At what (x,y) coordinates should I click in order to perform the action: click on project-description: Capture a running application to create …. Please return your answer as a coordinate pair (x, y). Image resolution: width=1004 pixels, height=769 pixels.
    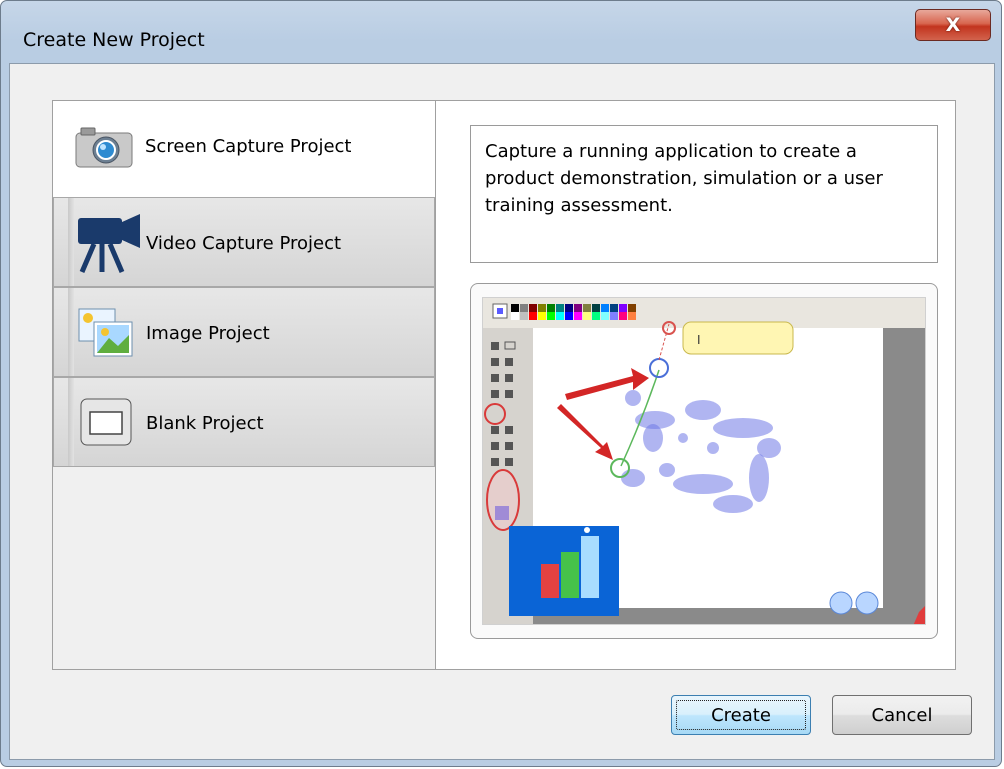
    Looking at the image, I should click on (704, 194).